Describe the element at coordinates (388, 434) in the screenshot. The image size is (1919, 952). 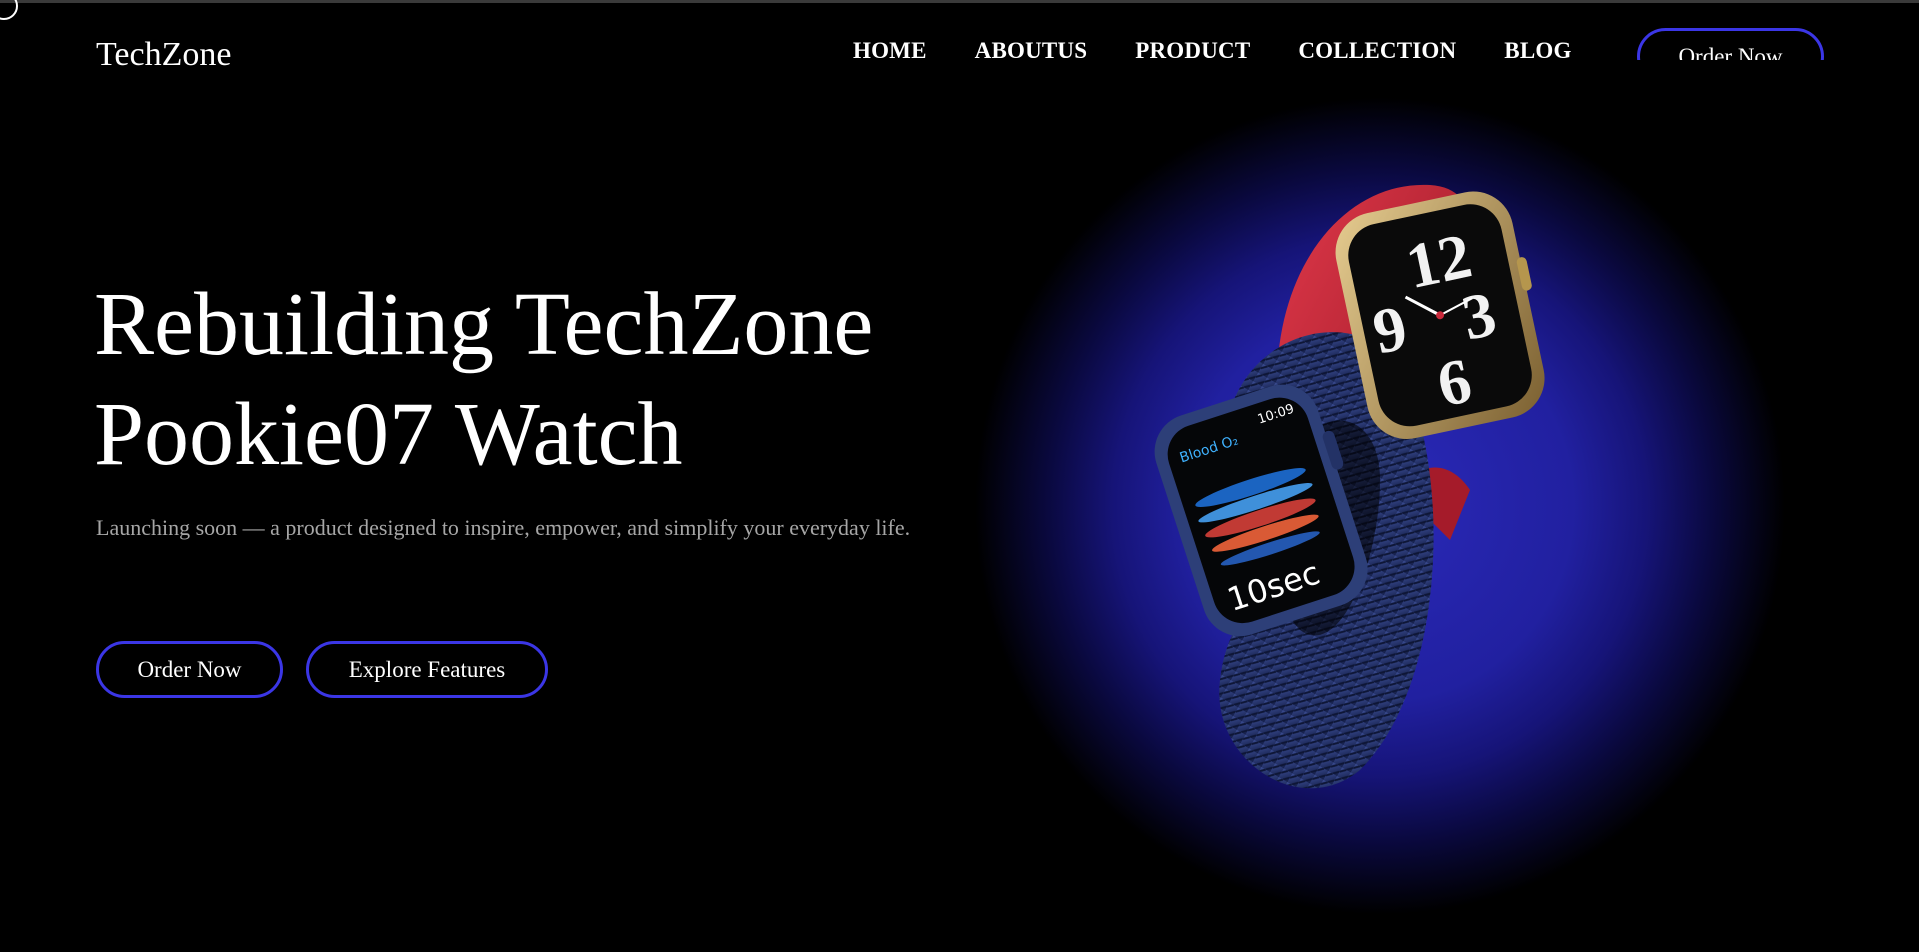
I see `hero-title-line-2: Pookie07 Watch` at that location.